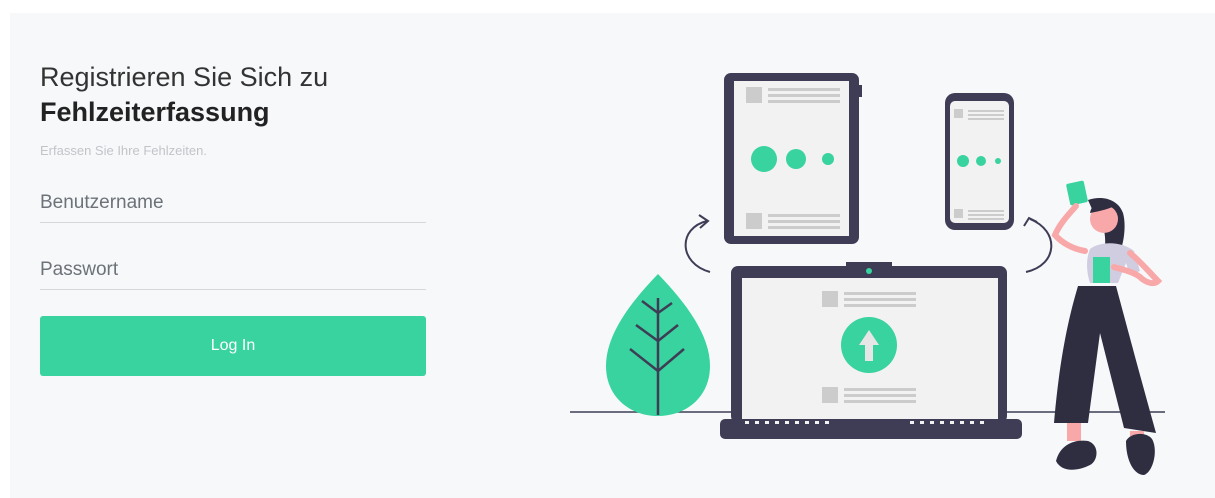 This screenshot has width=1215, height=498. I want to click on login-button: Log In, so click(233, 346).